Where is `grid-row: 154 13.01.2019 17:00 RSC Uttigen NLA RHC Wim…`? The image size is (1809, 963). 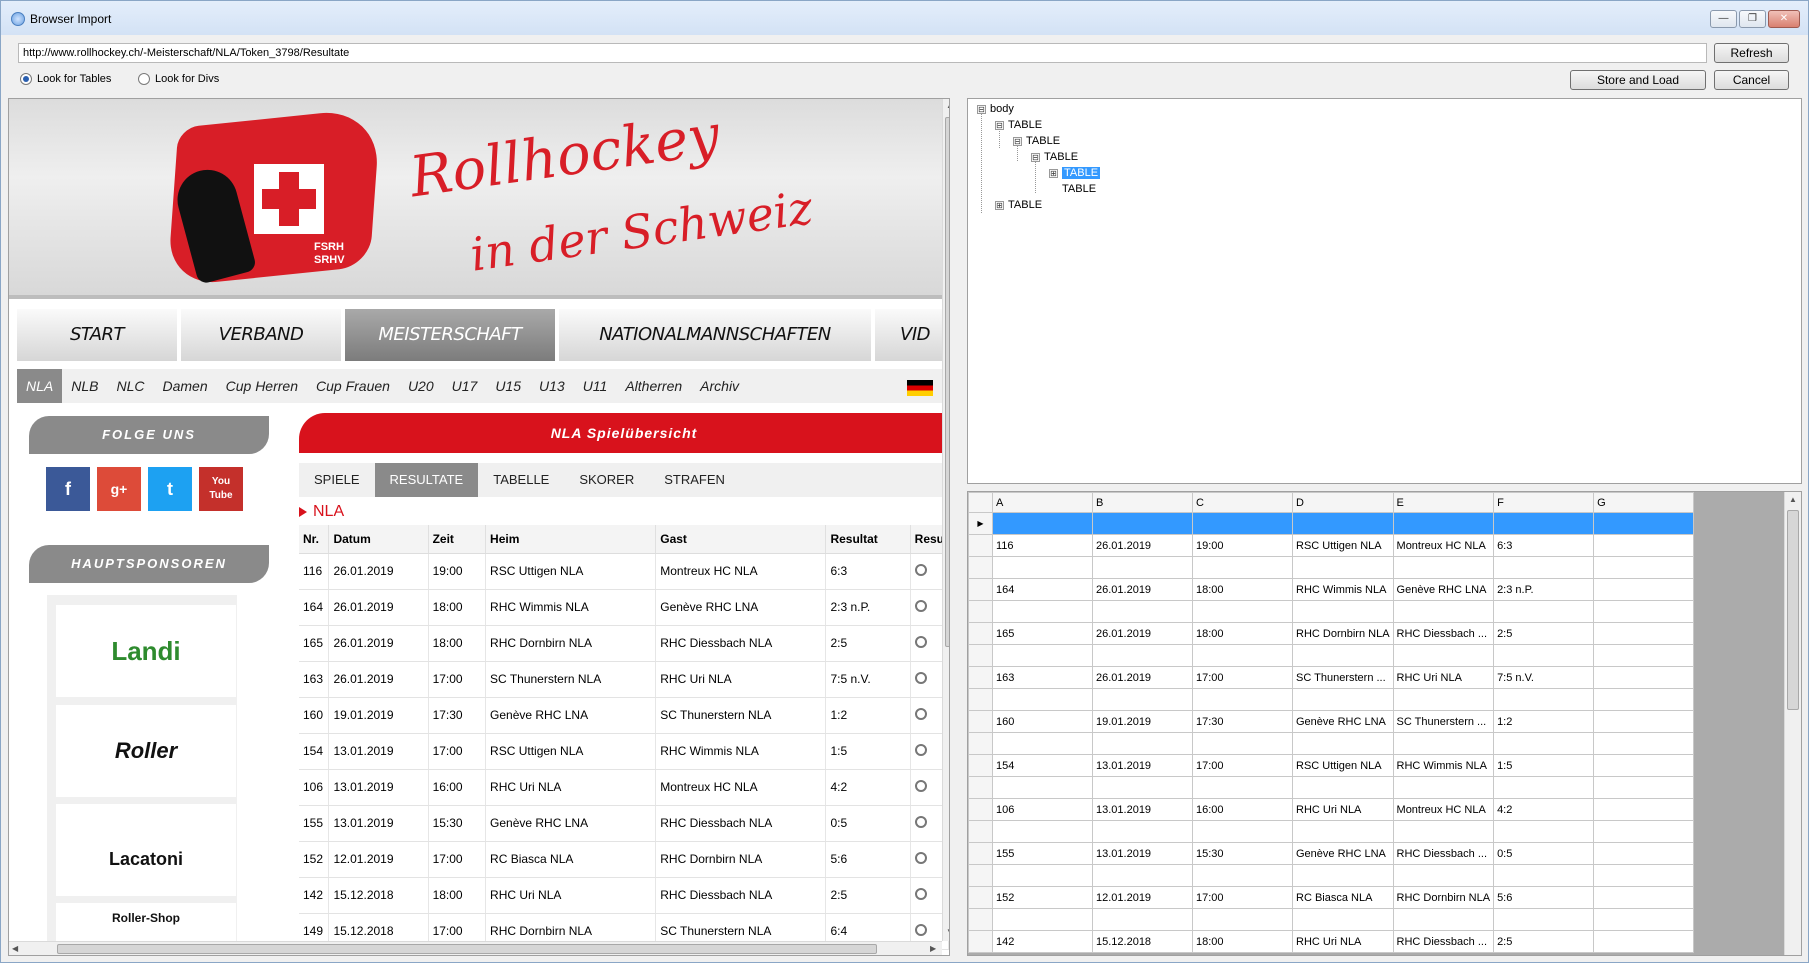 grid-row: 154 13.01.2019 17:00 RSC Uttigen NLA RHC Wim… is located at coordinates (1331, 765).